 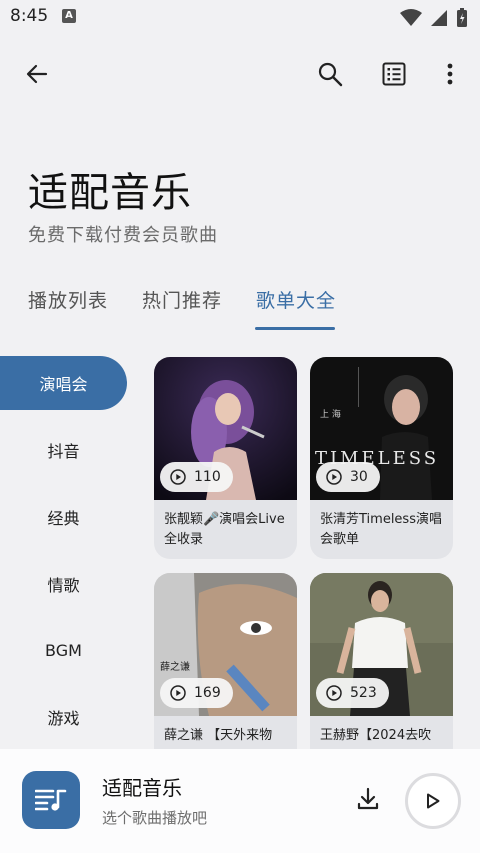 I want to click on tab-hot-recommend: 热门推荐, so click(x=182, y=299).